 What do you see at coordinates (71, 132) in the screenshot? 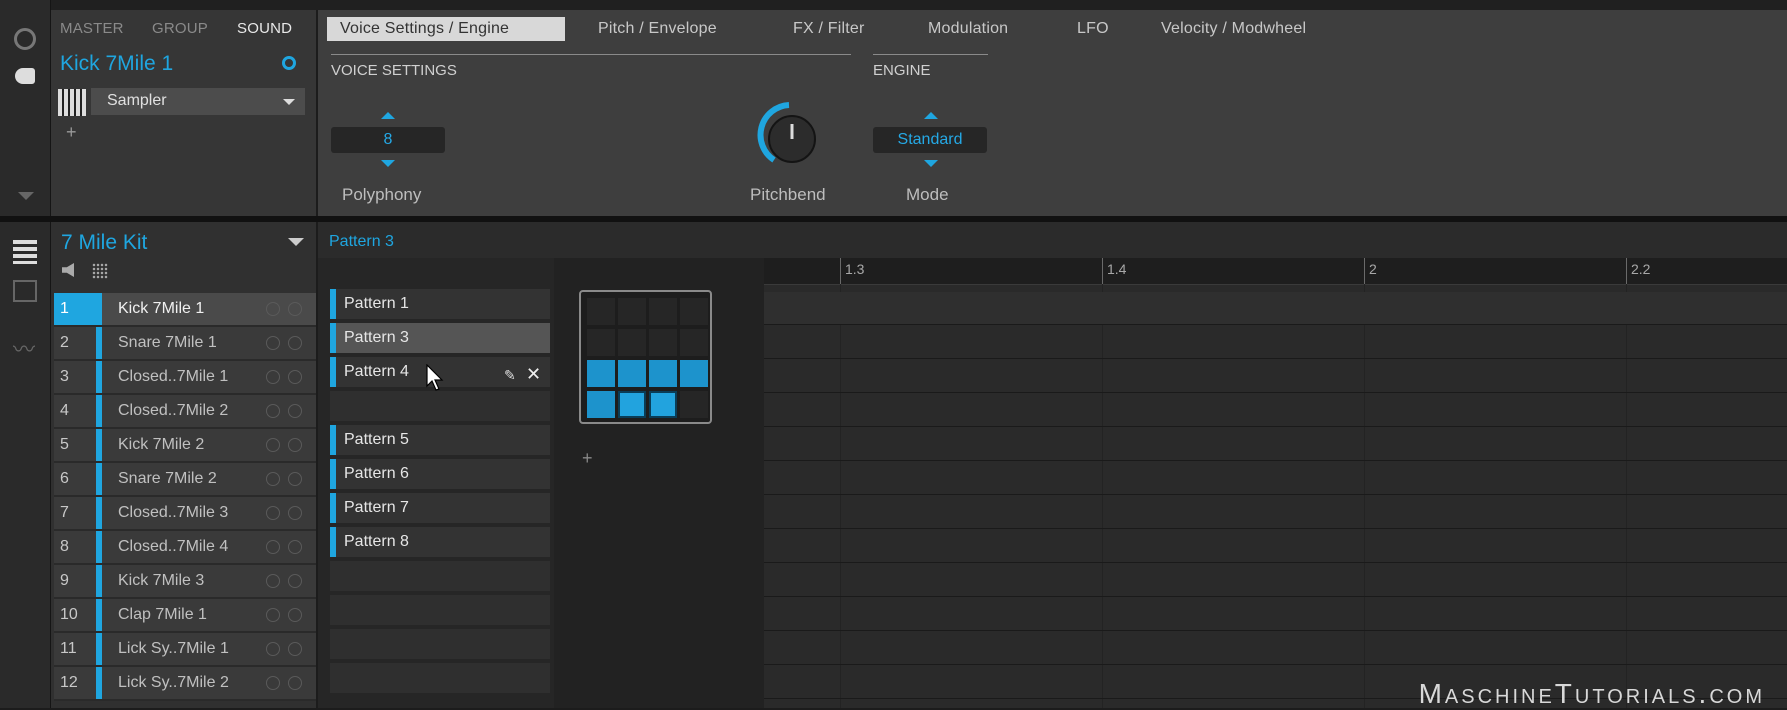
I see `add-plugin-button: +` at bounding box center [71, 132].